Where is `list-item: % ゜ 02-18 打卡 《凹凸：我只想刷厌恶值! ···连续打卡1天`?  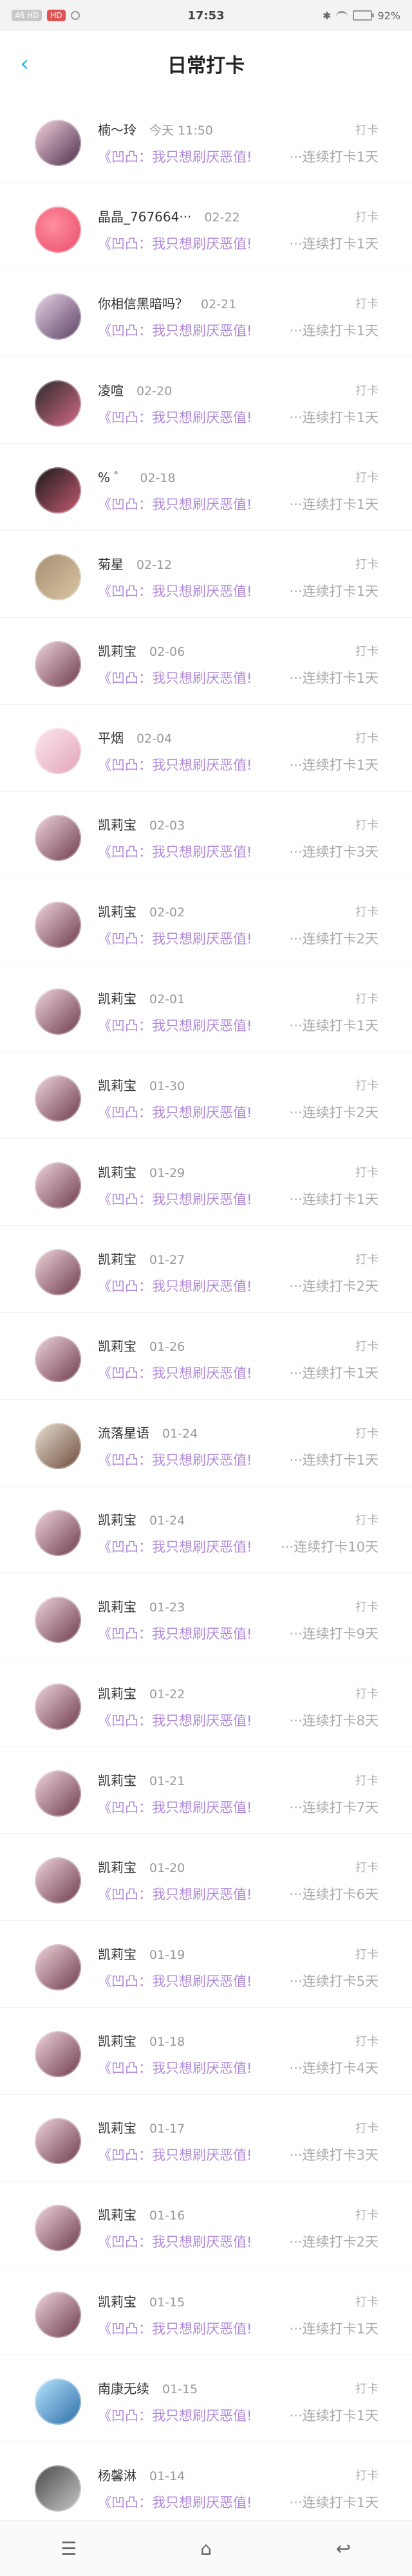
list-item: % ゜ 02-18 打卡 《凹凸：我只想刷厌恶值! ···连续打卡1天 is located at coordinates (206, 487).